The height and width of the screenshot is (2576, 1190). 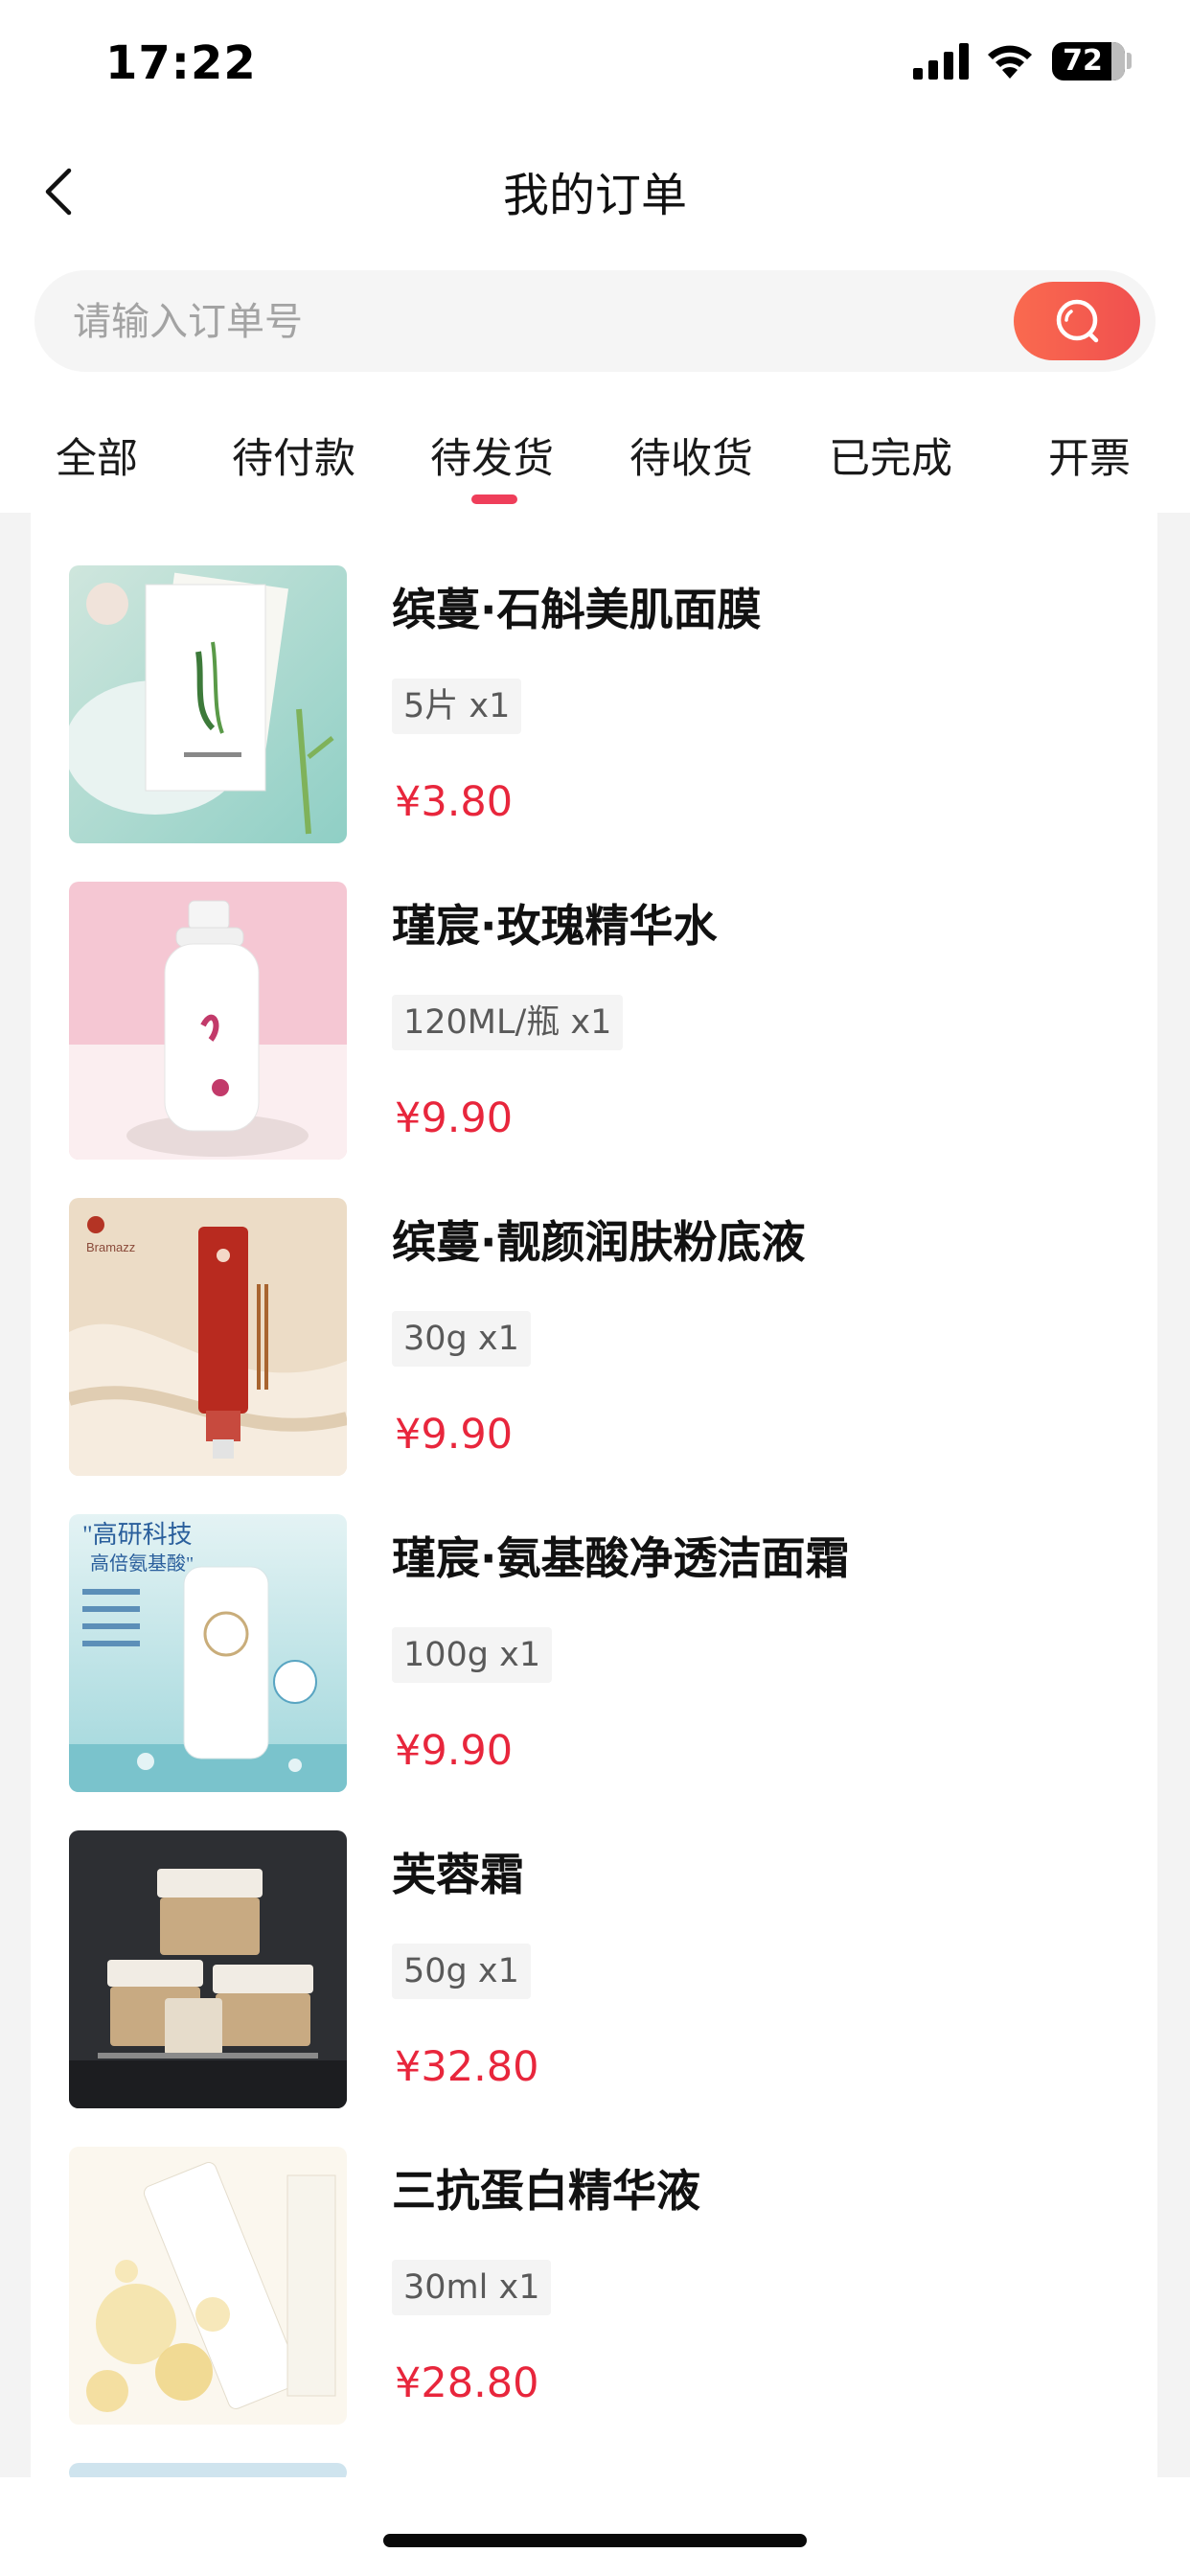 I want to click on cellular-signal-icon, so click(x=941, y=62).